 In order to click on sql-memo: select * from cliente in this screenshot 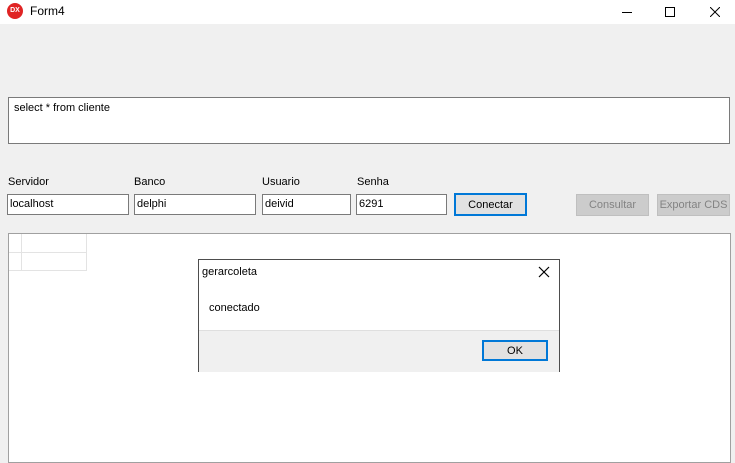, I will do `click(369, 120)`.